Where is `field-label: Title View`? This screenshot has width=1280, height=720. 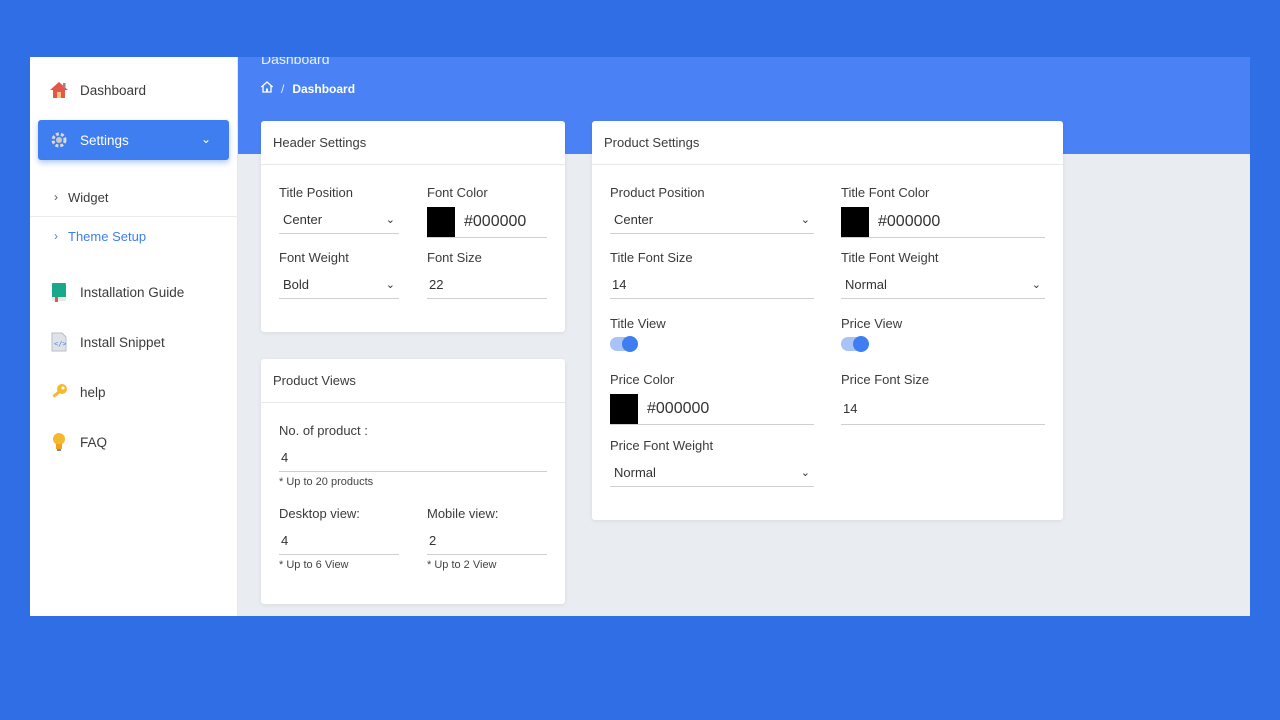 field-label: Title View is located at coordinates (638, 323).